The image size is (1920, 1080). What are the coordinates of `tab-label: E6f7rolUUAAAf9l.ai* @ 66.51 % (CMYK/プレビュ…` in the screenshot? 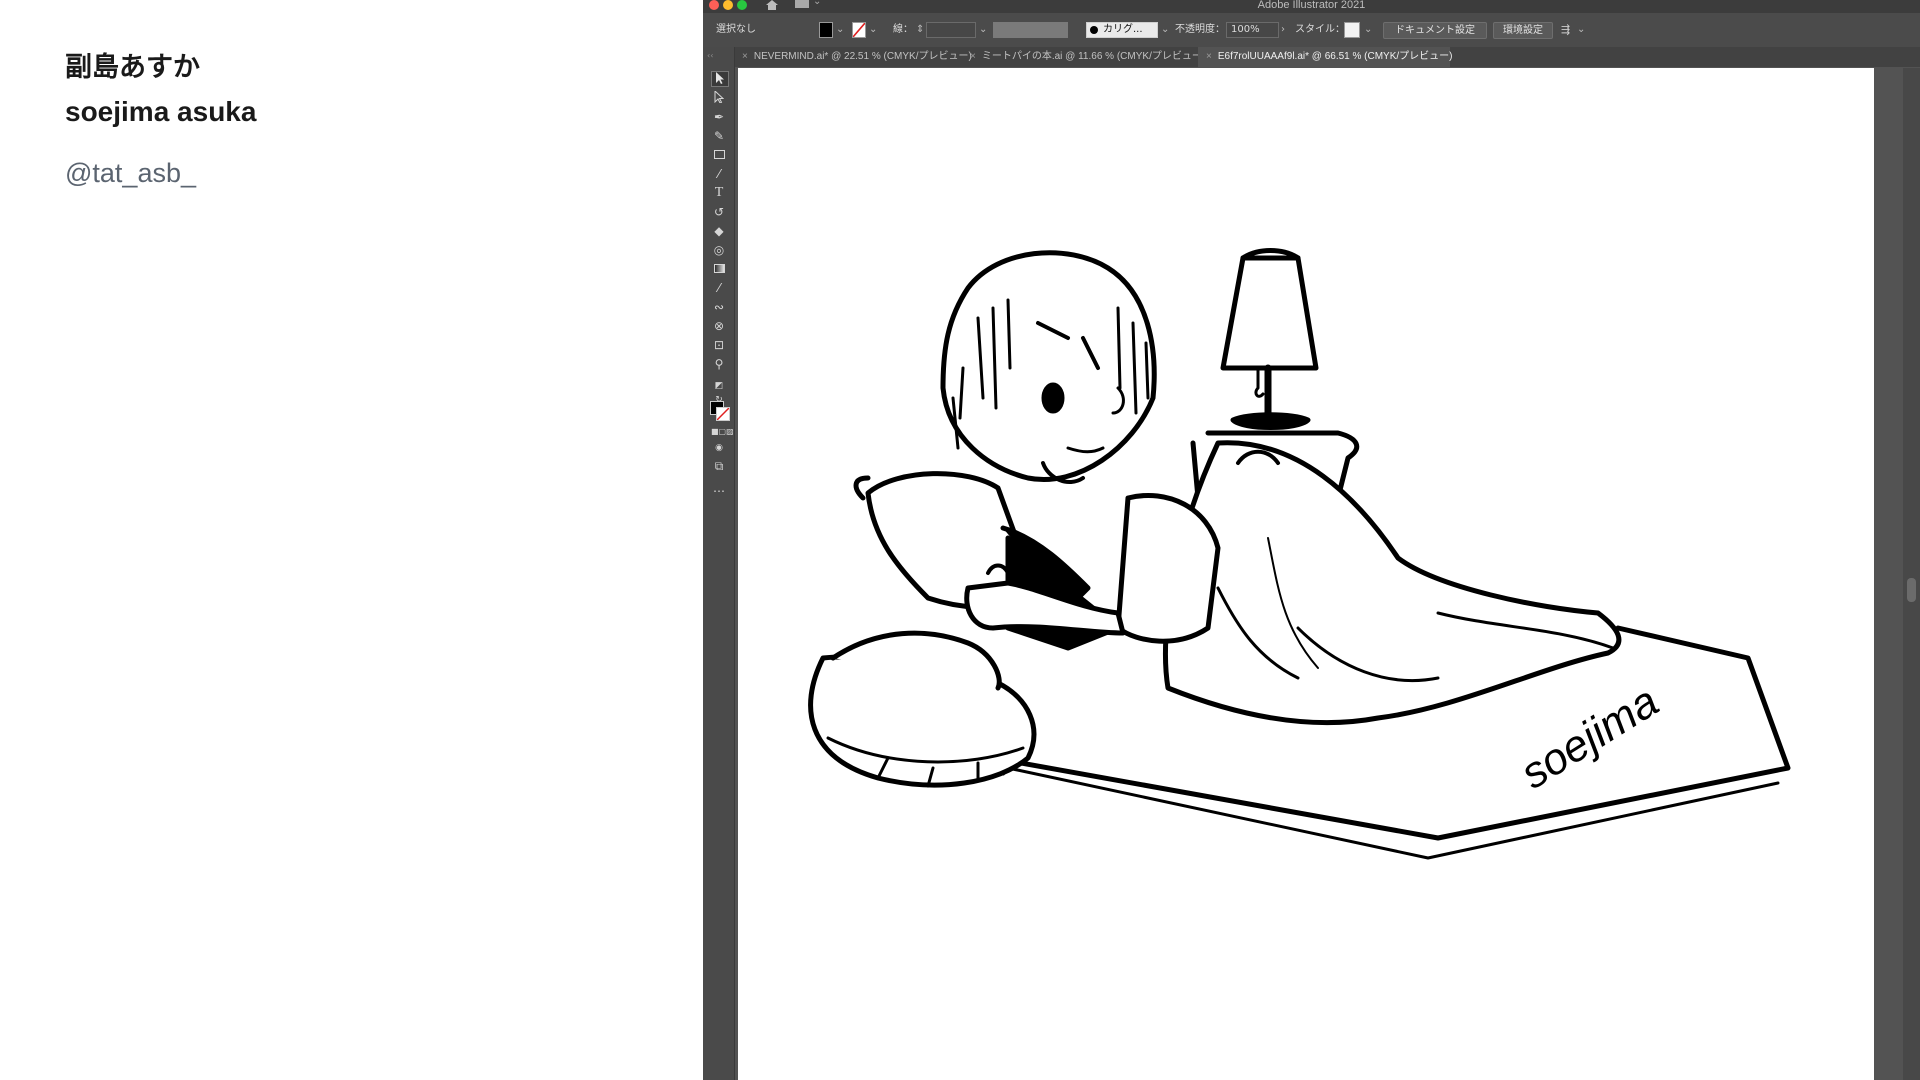 It's located at (1335, 56).